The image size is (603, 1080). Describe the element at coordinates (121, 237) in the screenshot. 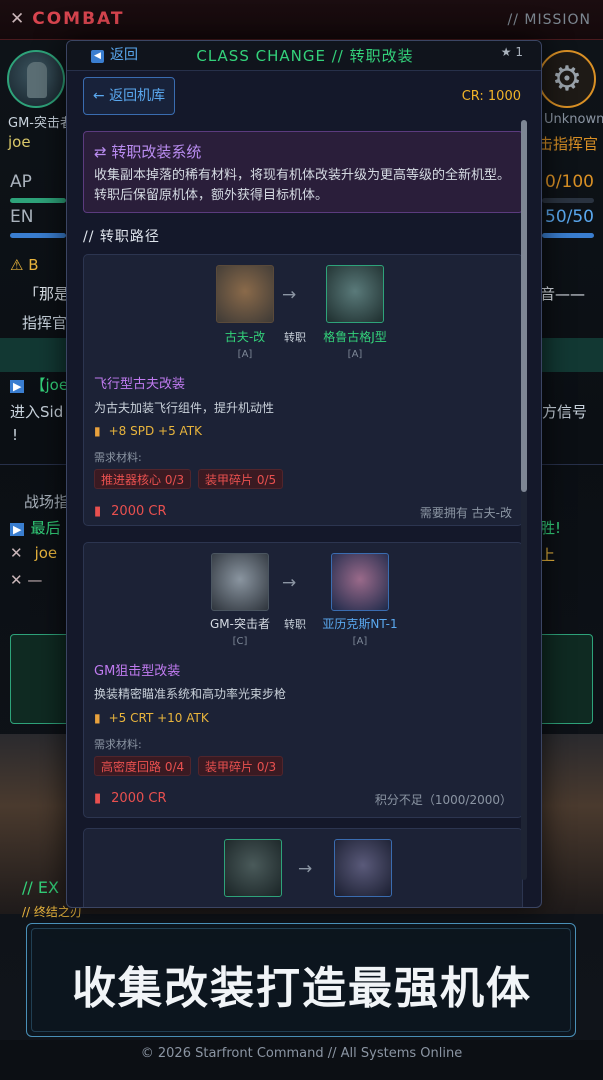

I see `path-heading: // 转职路径` at that location.